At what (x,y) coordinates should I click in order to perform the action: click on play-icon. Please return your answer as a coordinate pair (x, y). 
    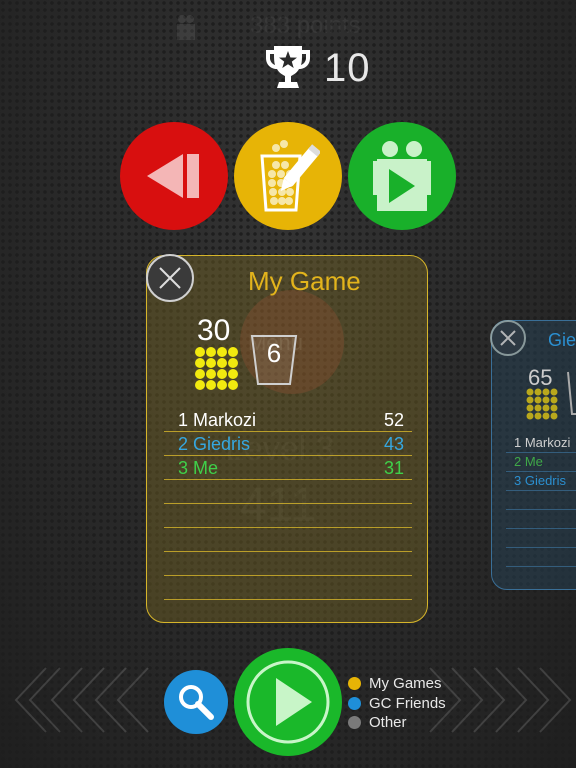
    Looking at the image, I should click on (288, 702).